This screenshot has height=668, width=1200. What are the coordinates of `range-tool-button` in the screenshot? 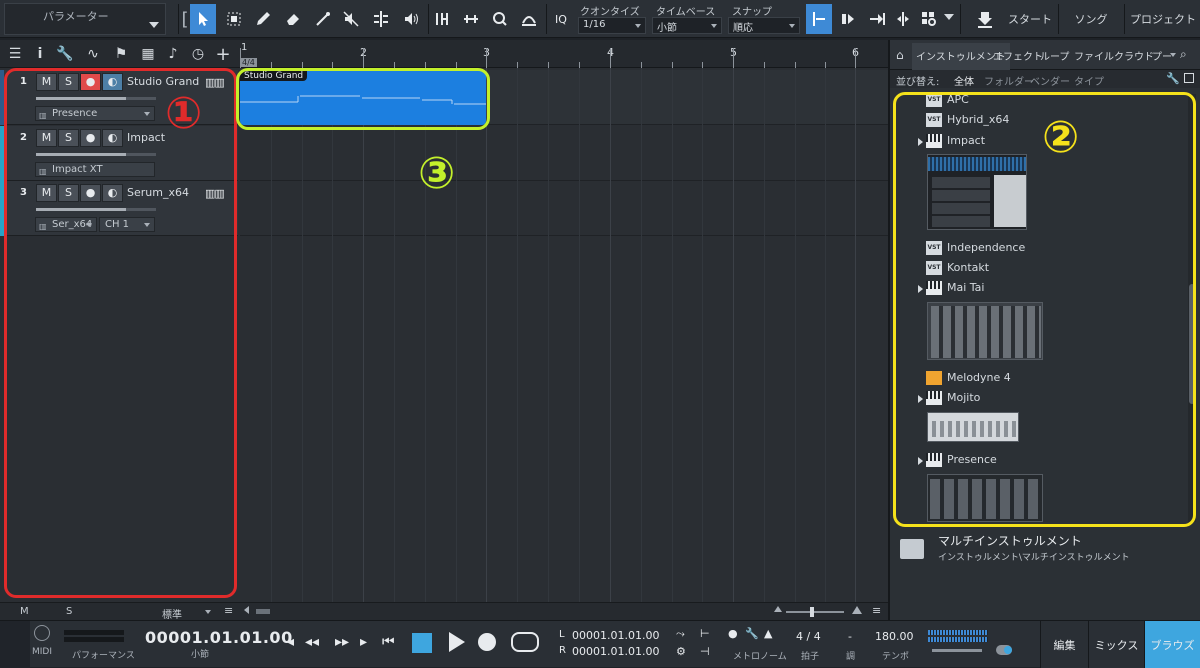 It's located at (234, 19).